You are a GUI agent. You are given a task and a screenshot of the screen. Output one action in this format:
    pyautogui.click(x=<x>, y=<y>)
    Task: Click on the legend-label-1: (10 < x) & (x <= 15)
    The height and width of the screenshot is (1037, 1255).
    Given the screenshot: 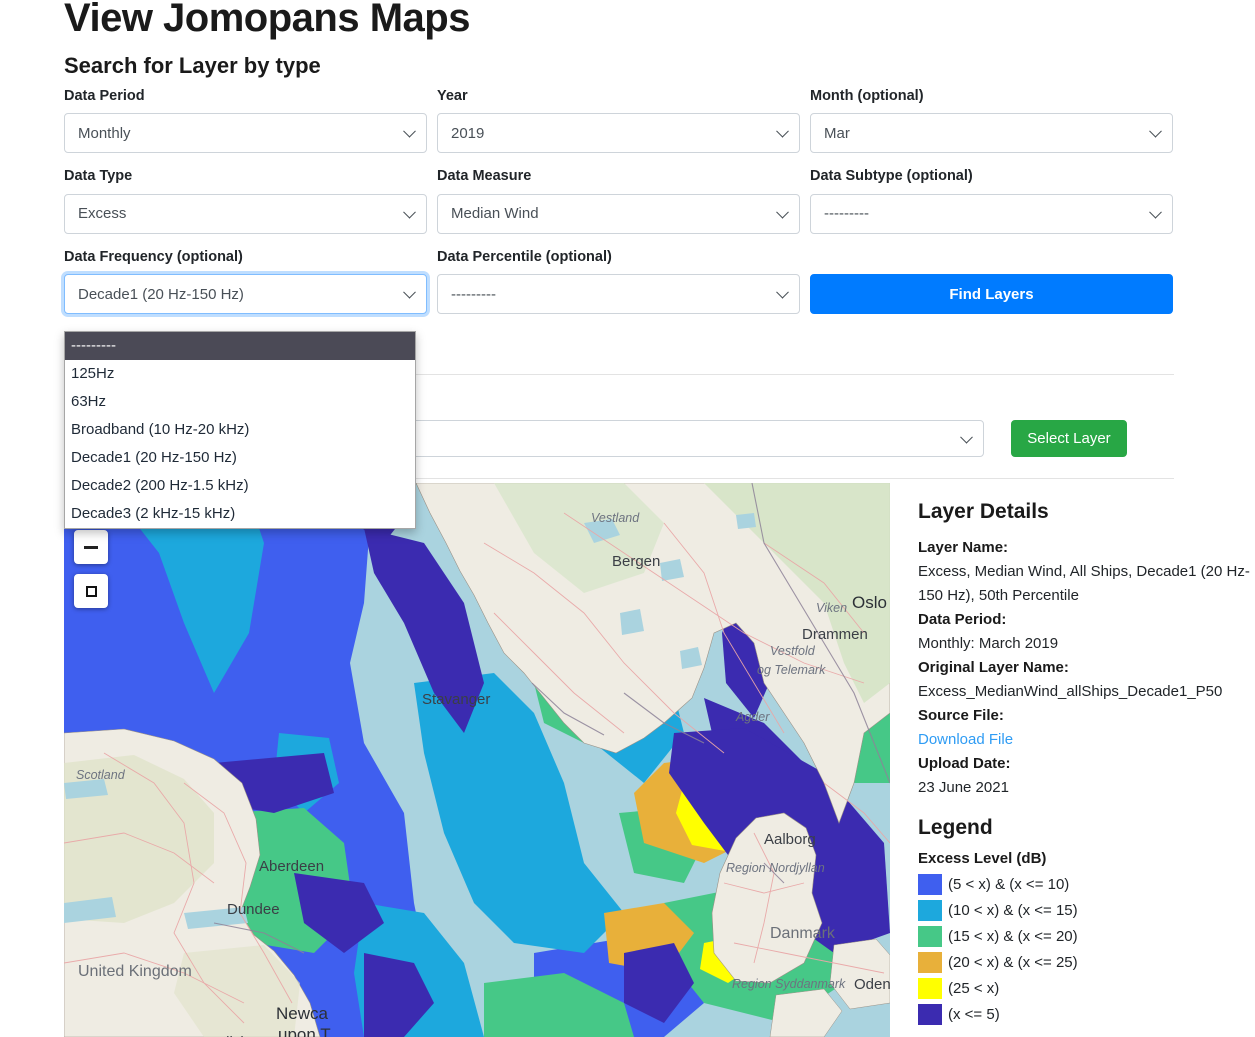 What is the action you would take?
    pyautogui.click(x=1013, y=910)
    